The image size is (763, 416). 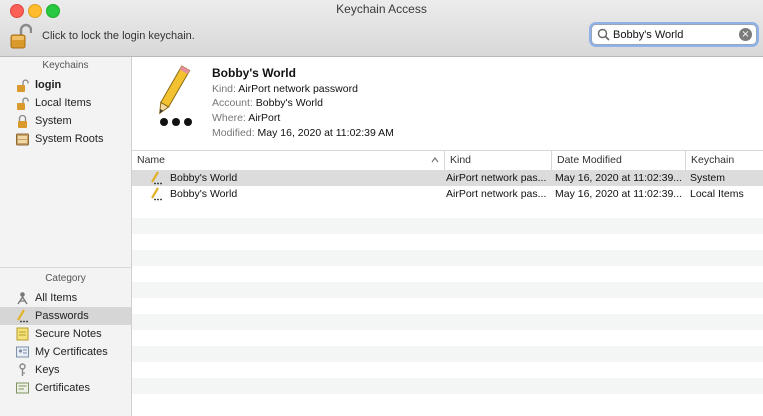 What do you see at coordinates (118, 36) in the screenshot?
I see `lock-keychain-label: Click to lock the login keychain.` at bounding box center [118, 36].